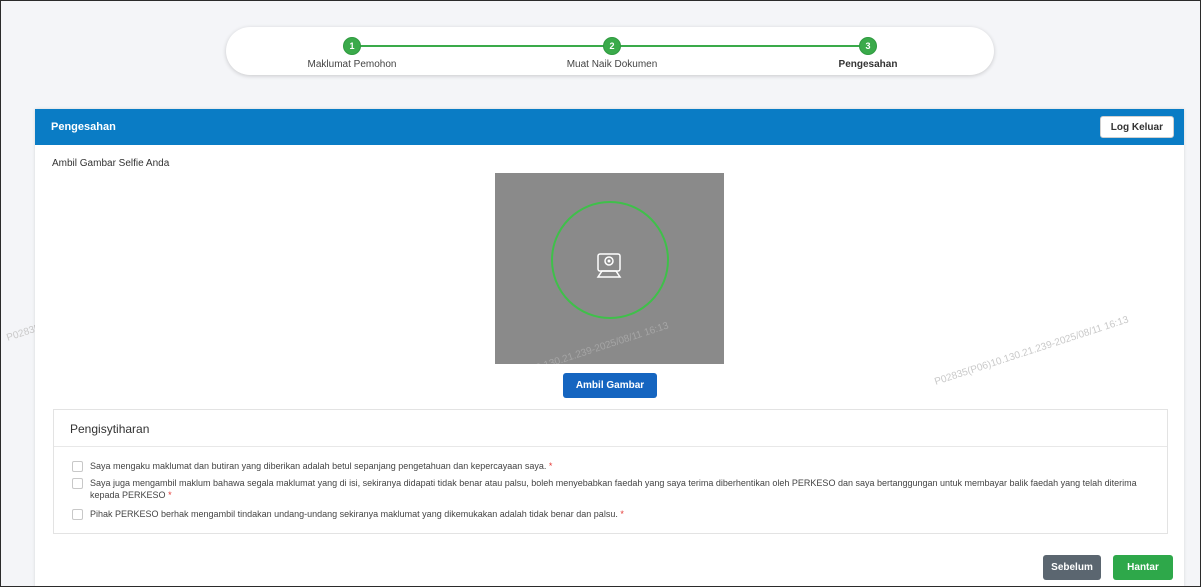 The height and width of the screenshot is (587, 1201). Describe the element at coordinates (550, 466) in the screenshot. I see `required-mark-1: *` at that location.